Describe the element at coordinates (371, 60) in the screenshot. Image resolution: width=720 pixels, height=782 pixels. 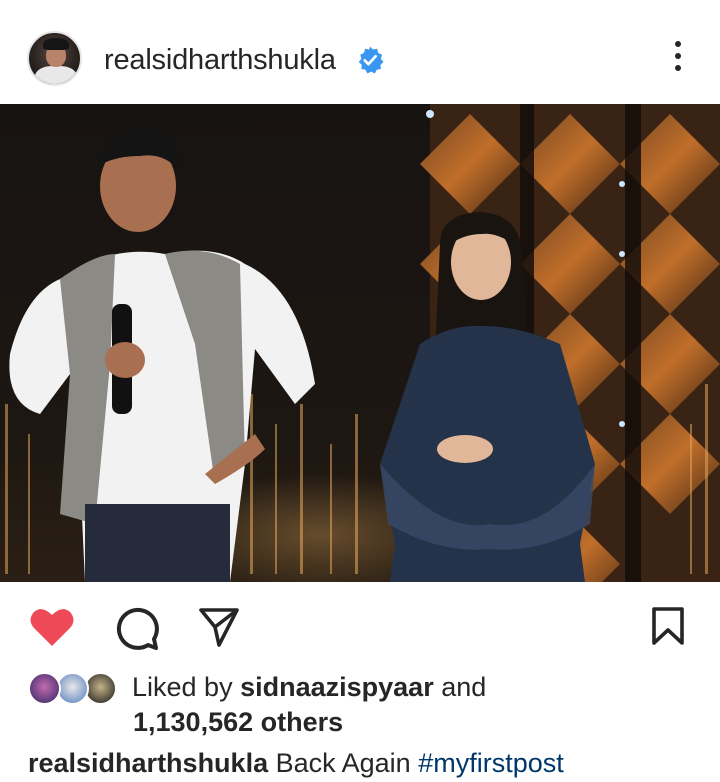
I see `verified-badge-icon` at that location.